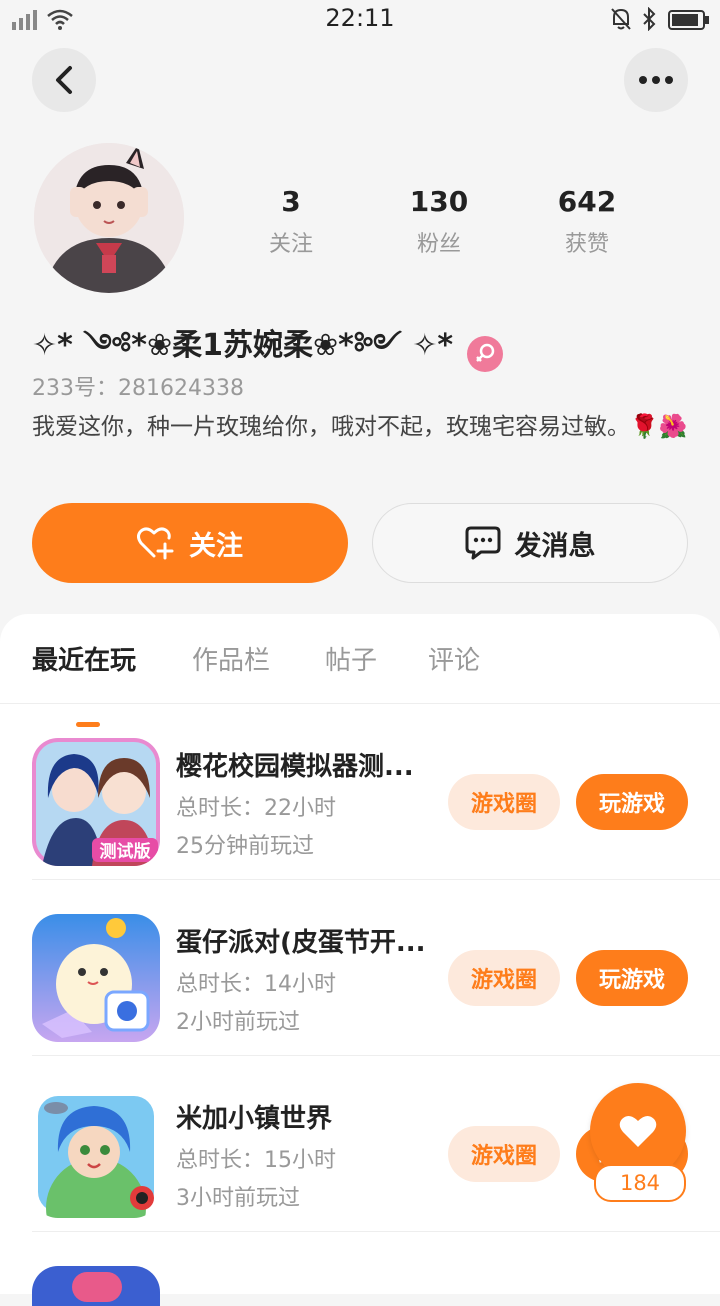 This screenshot has height=1306, width=720. What do you see at coordinates (439, 201) in the screenshot?
I see `stat-value: 130` at bounding box center [439, 201].